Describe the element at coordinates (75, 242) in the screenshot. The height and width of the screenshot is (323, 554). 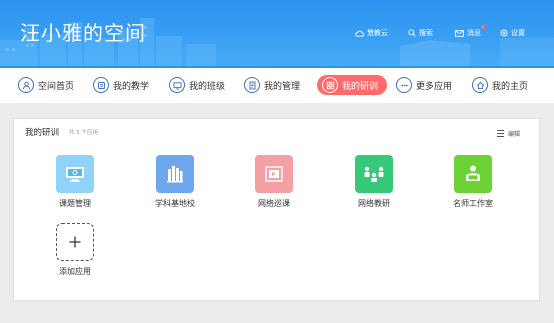
I see `plus-icon` at that location.